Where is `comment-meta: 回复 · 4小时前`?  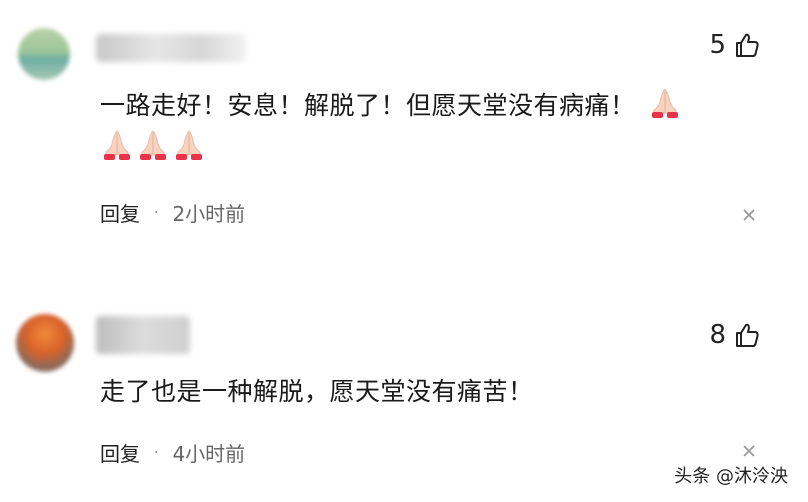 comment-meta: 回复 · 4小时前 is located at coordinates (172, 452).